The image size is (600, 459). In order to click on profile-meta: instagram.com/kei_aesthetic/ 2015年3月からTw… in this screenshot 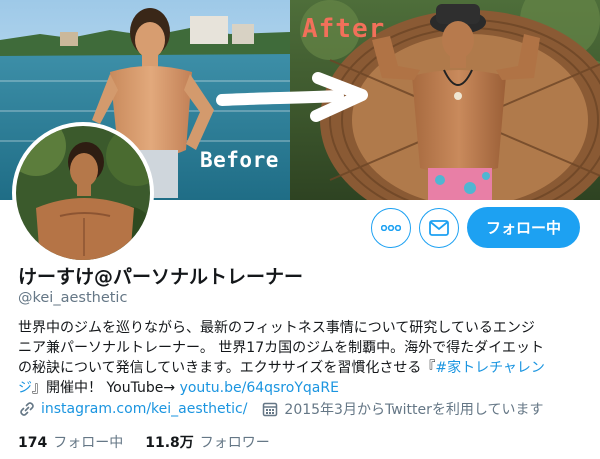, I will do `click(287, 409)`.